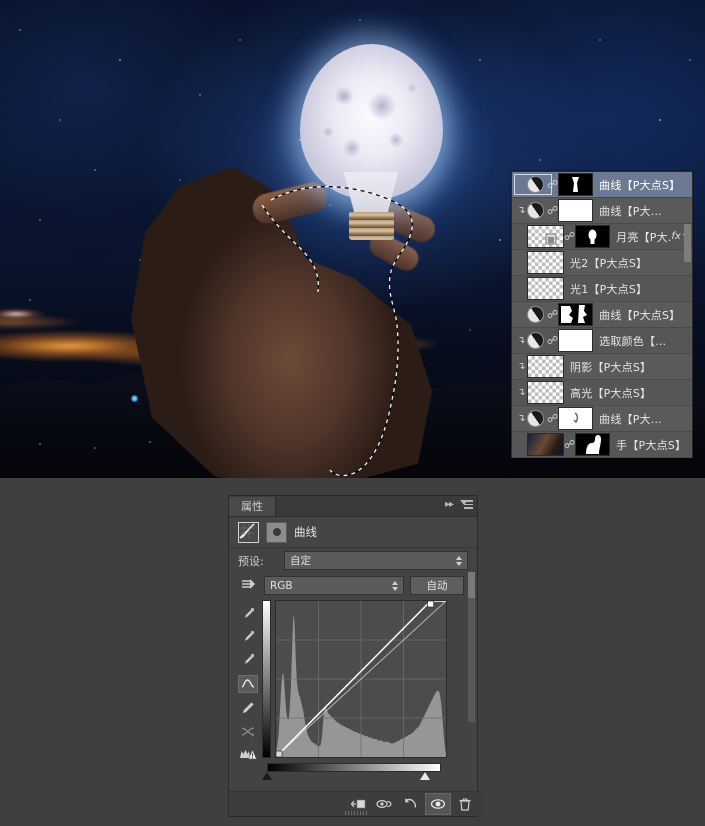 Image resolution: width=705 pixels, height=826 pixels. I want to click on channel-row: RGB 自动, so click(353, 585).